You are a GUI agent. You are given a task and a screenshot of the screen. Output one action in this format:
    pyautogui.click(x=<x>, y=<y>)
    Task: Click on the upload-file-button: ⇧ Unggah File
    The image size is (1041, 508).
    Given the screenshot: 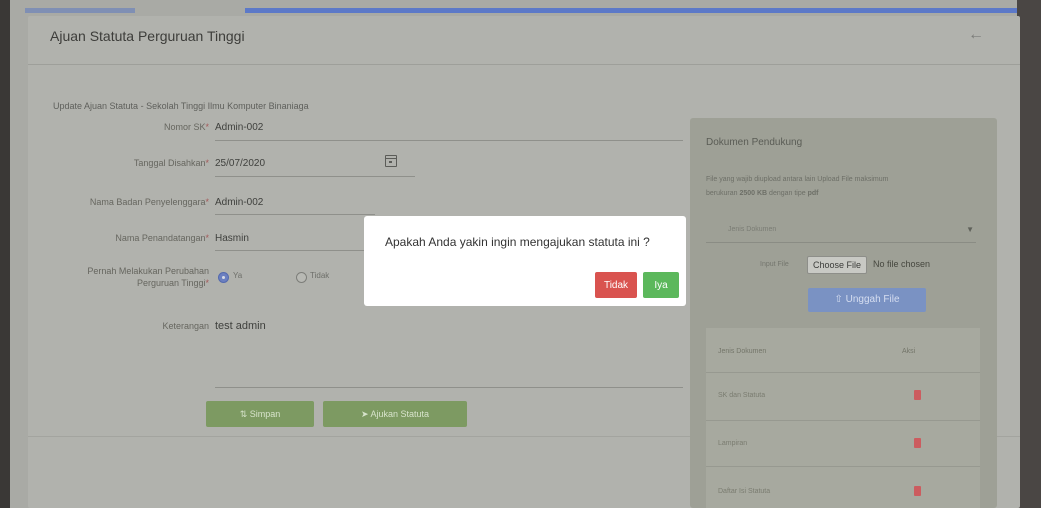 What is the action you would take?
    pyautogui.click(x=867, y=300)
    